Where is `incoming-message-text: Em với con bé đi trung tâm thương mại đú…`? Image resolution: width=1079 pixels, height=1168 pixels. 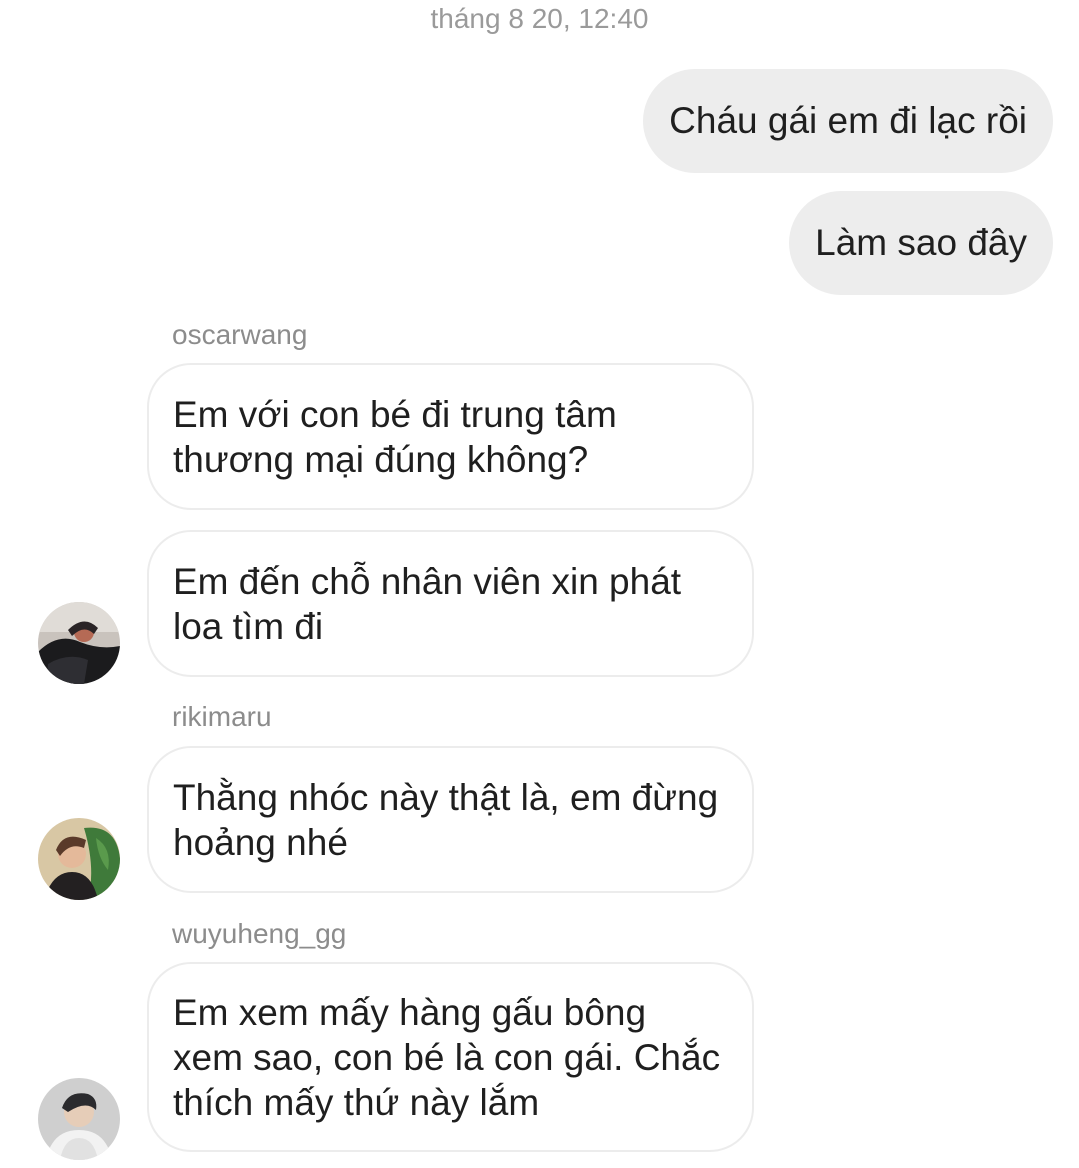
incoming-message-text: Em với con bé đi trung tâm thương mại đú… is located at coordinates (395, 437).